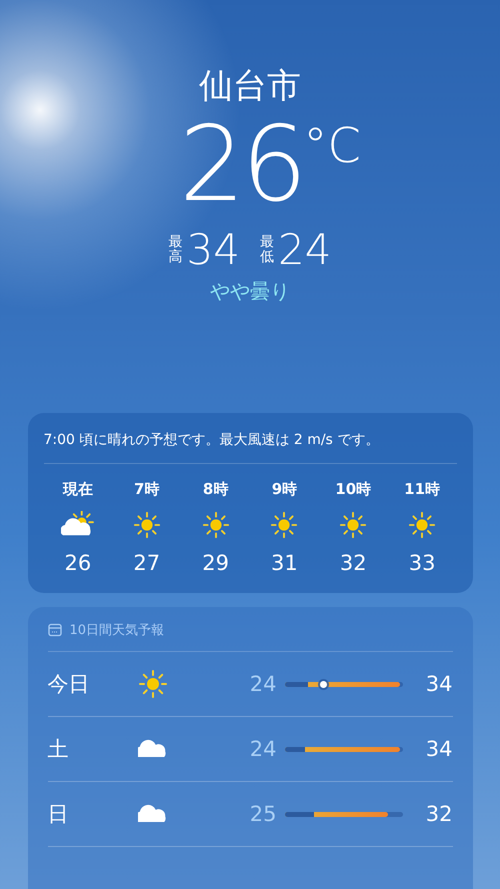  What do you see at coordinates (117, 630) in the screenshot?
I see `section-title: 10日間天気予報` at bounding box center [117, 630].